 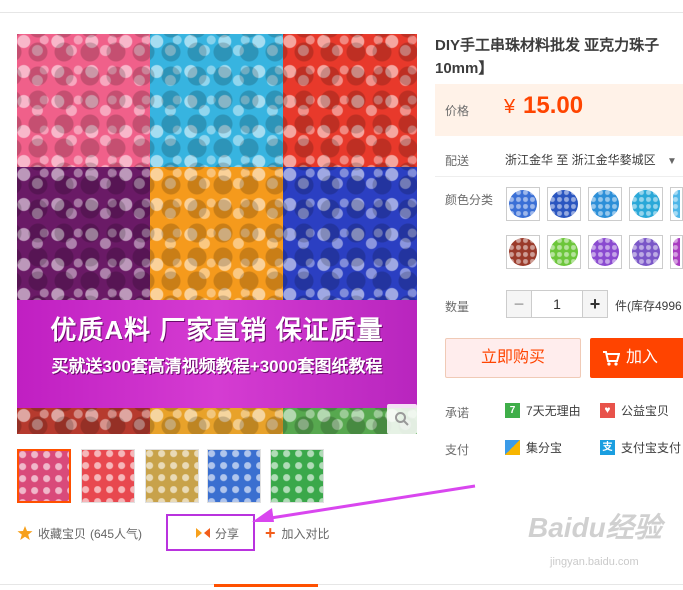 What do you see at coordinates (651, 448) in the screenshot?
I see `payment-alipay-label: 支付宝支付` at bounding box center [651, 448].